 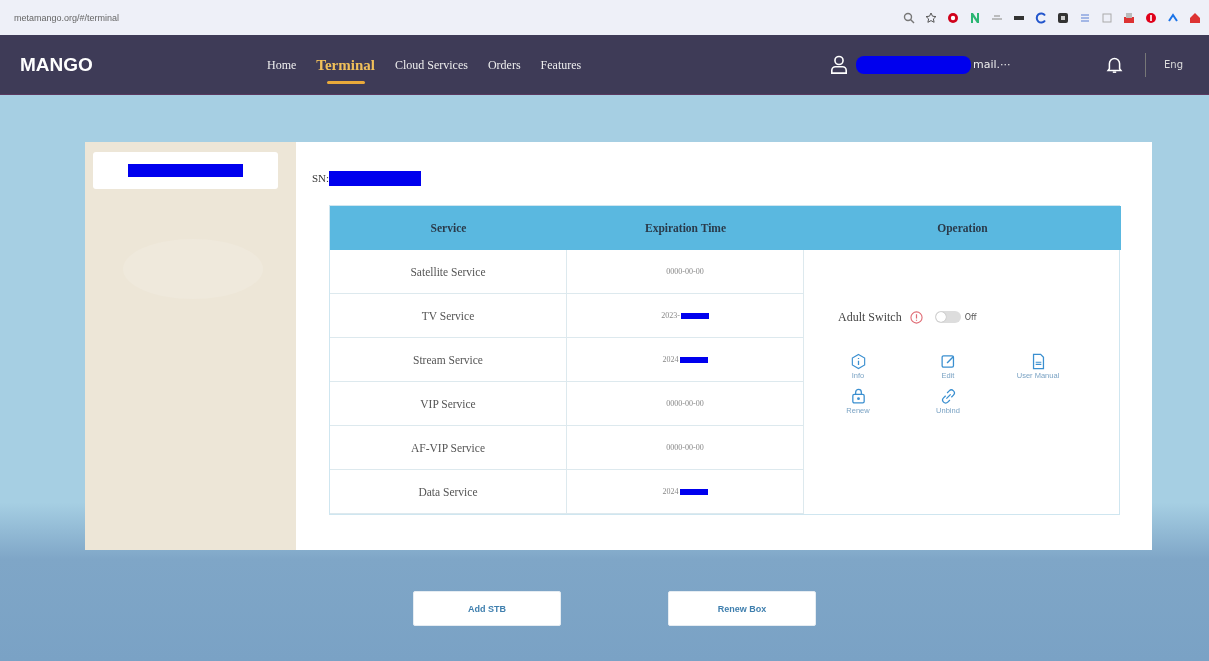 I want to click on link-icon, so click(x=948, y=396).